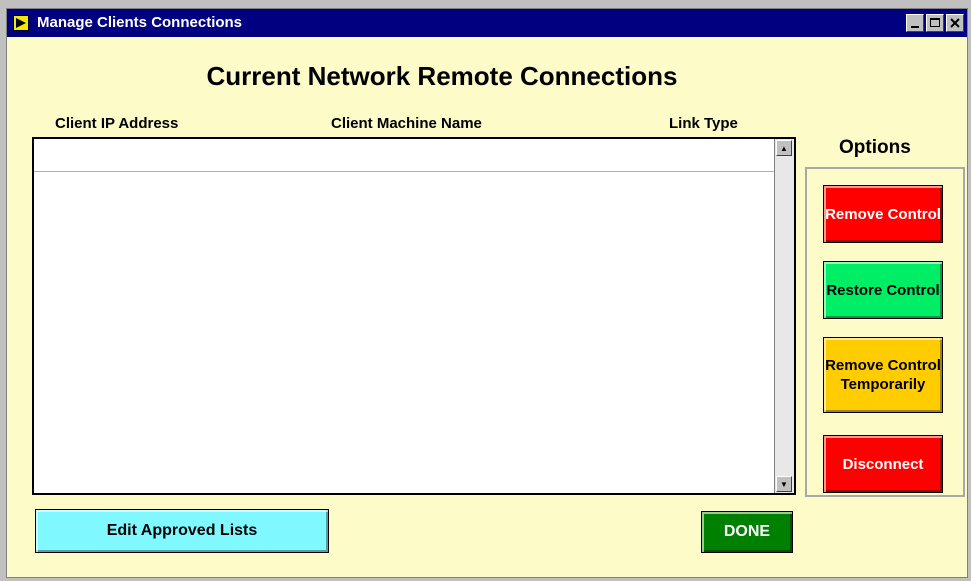 The image size is (971, 581). Describe the element at coordinates (117, 123) in the screenshot. I see `column-header-client-ip: Client IP Address` at that location.